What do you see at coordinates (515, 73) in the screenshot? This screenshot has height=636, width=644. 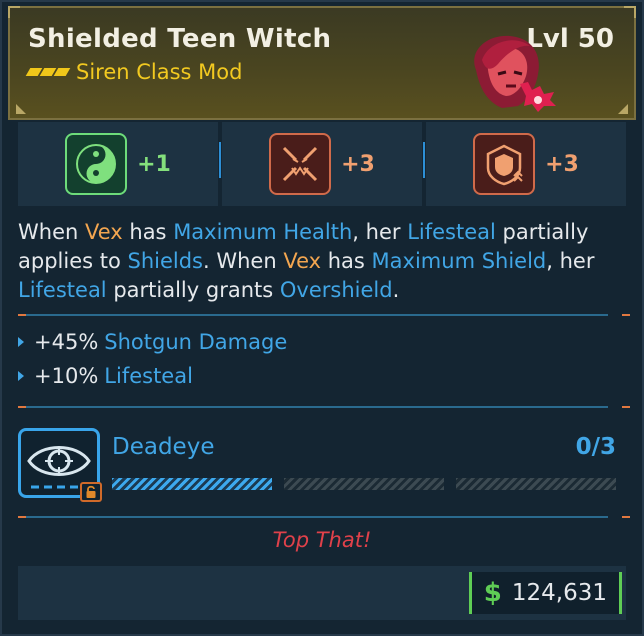 I see `siren-portrait-icon` at bounding box center [515, 73].